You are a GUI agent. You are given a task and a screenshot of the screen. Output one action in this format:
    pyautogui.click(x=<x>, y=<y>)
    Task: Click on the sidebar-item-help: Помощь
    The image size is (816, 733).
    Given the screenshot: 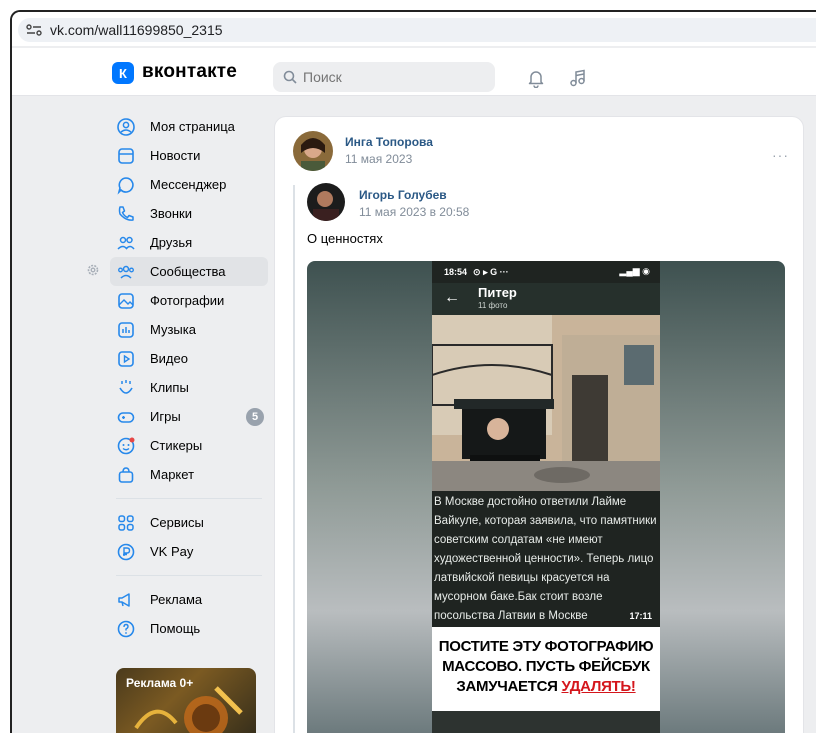 What is the action you would take?
    pyautogui.click(x=189, y=628)
    